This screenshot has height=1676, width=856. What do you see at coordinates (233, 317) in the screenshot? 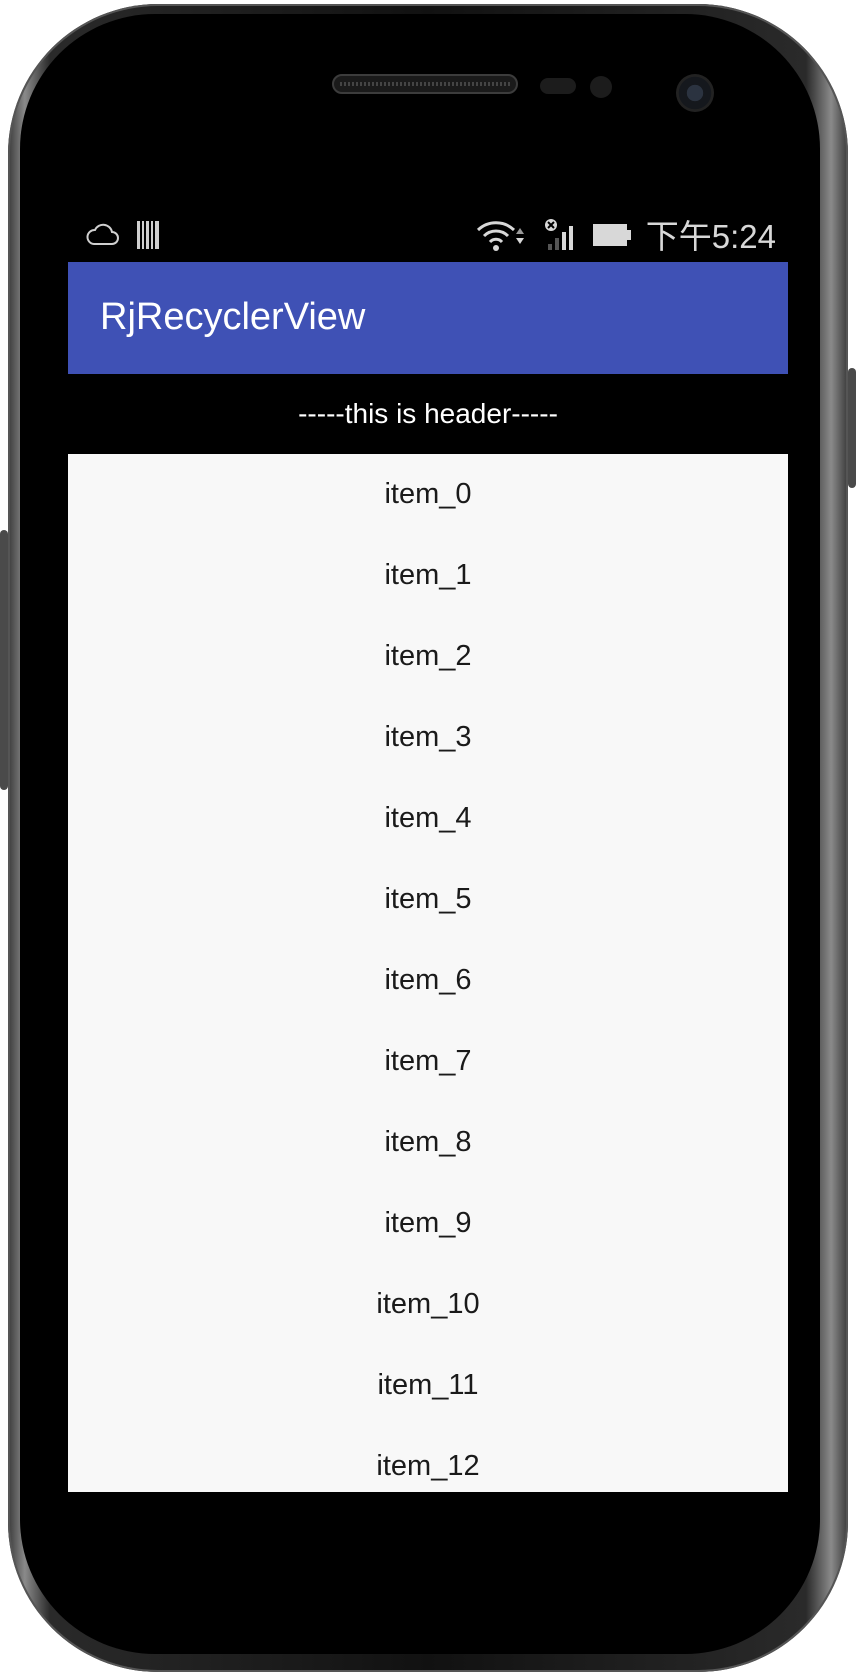
I see `app-title: RjRecyclerView` at bounding box center [233, 317].